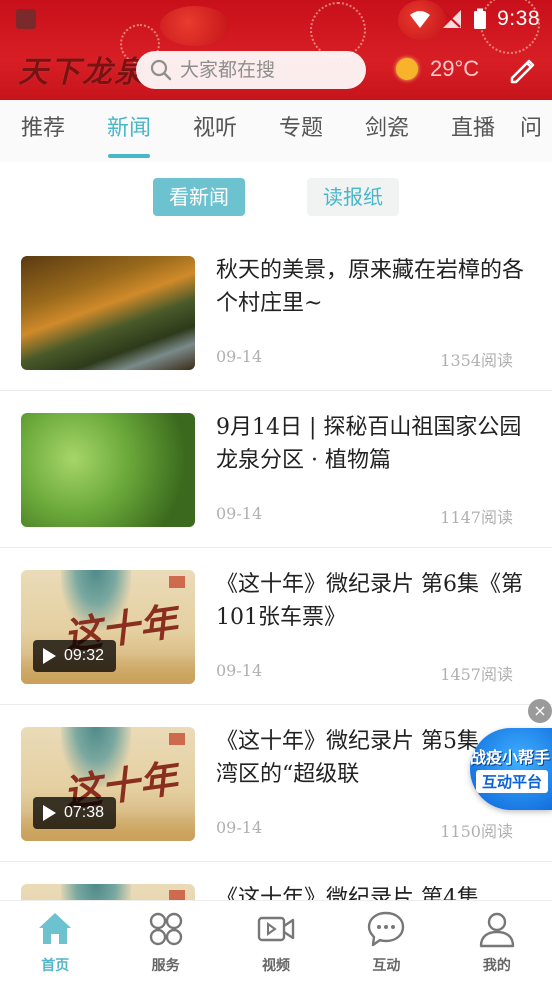 This screenshot has height=983, width=552. I want to click on nav-profile: 我的, so click(497, 942).